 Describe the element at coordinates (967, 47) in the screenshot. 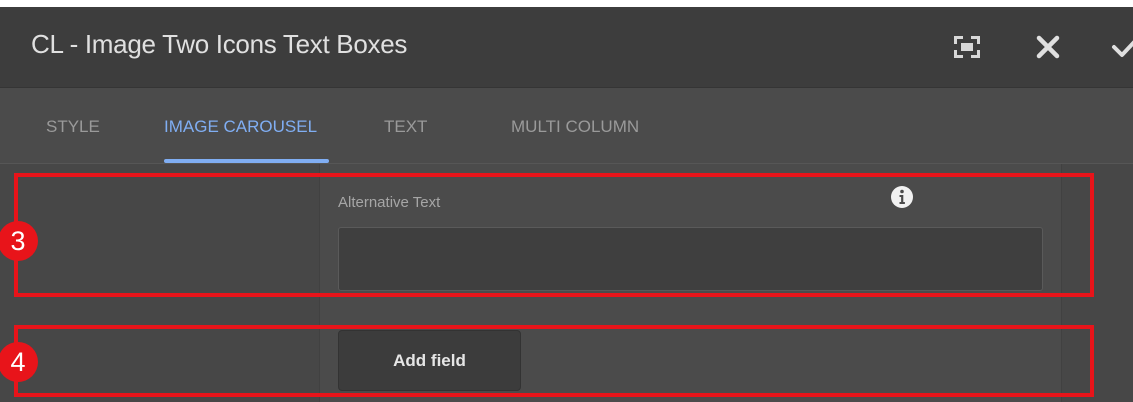

I see `fullscreen-icon` at that location.